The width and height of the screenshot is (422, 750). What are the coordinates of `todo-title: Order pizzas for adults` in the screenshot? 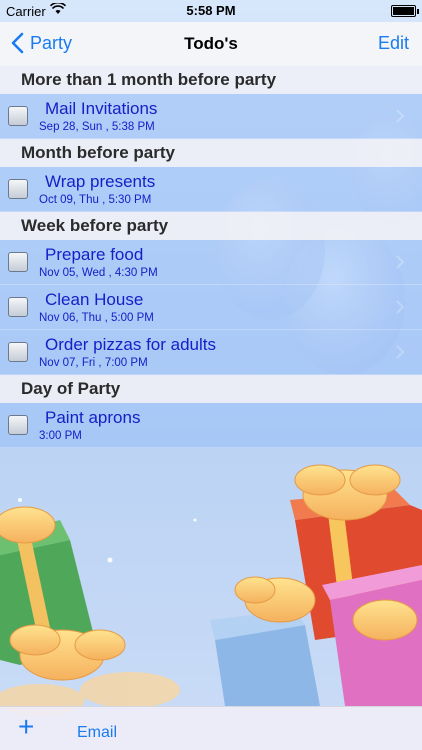 It's located at (131, 344).